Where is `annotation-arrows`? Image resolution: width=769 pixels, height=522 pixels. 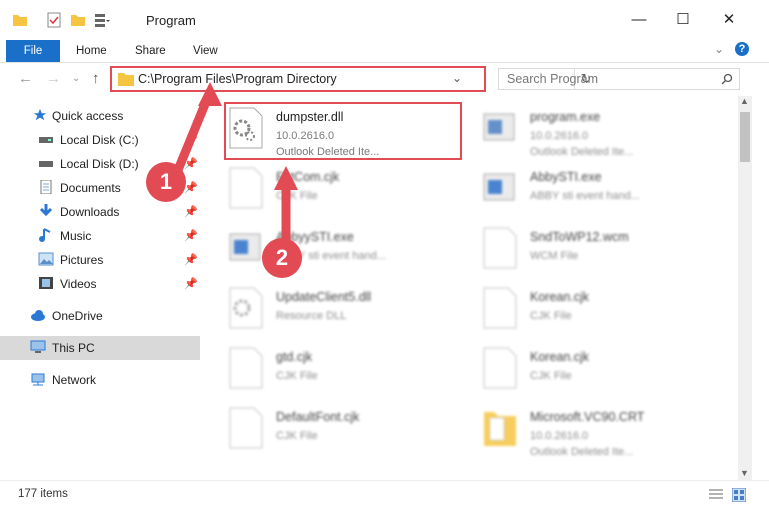 annotation-arrows is located at coordinates (235, 165).